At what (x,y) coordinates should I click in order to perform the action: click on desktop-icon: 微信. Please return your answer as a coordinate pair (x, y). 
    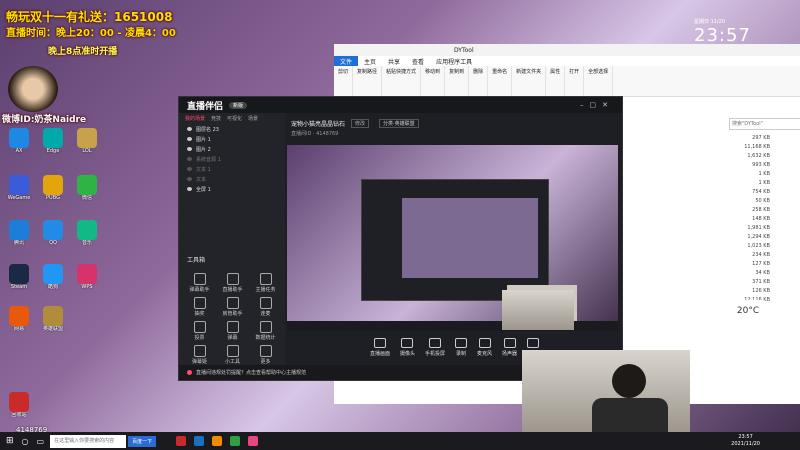
    Looking at the image, I should click on (87, 195).